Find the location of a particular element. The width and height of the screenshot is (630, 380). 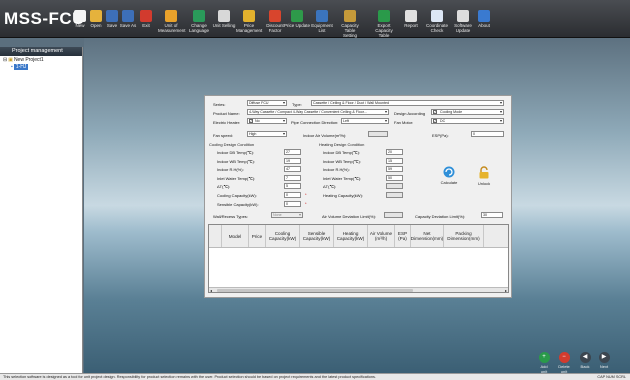

scroll-right-icon: ▸ is located at coordinates (506, 290).